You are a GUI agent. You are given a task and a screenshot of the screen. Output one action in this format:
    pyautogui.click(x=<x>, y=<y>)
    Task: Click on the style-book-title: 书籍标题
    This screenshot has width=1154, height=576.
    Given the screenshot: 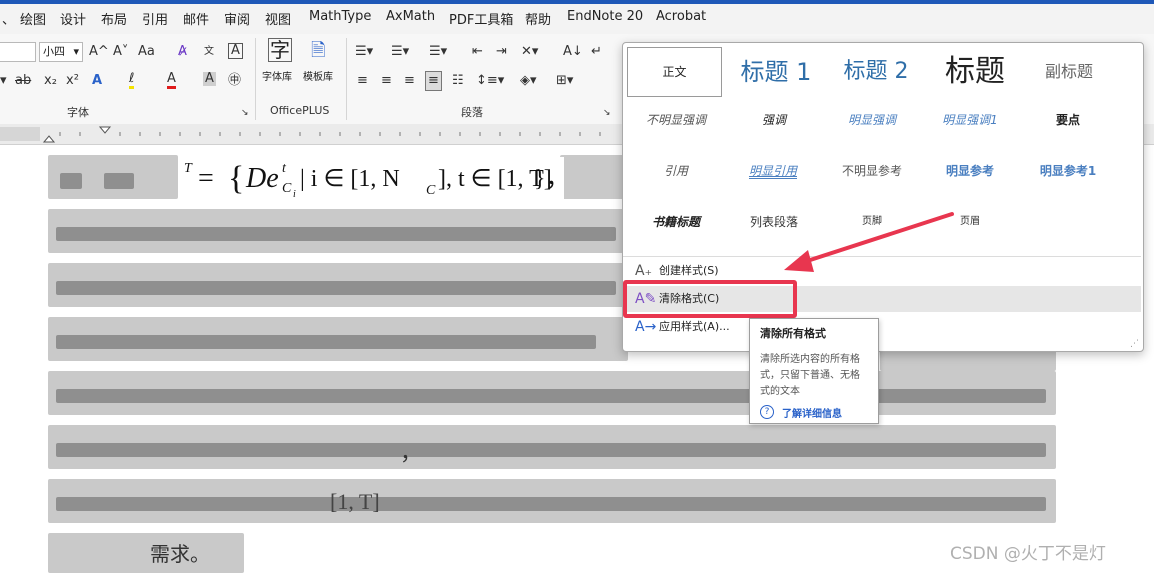 What is the action you would take?
    pyautogui.click(x=676, y=222)
    